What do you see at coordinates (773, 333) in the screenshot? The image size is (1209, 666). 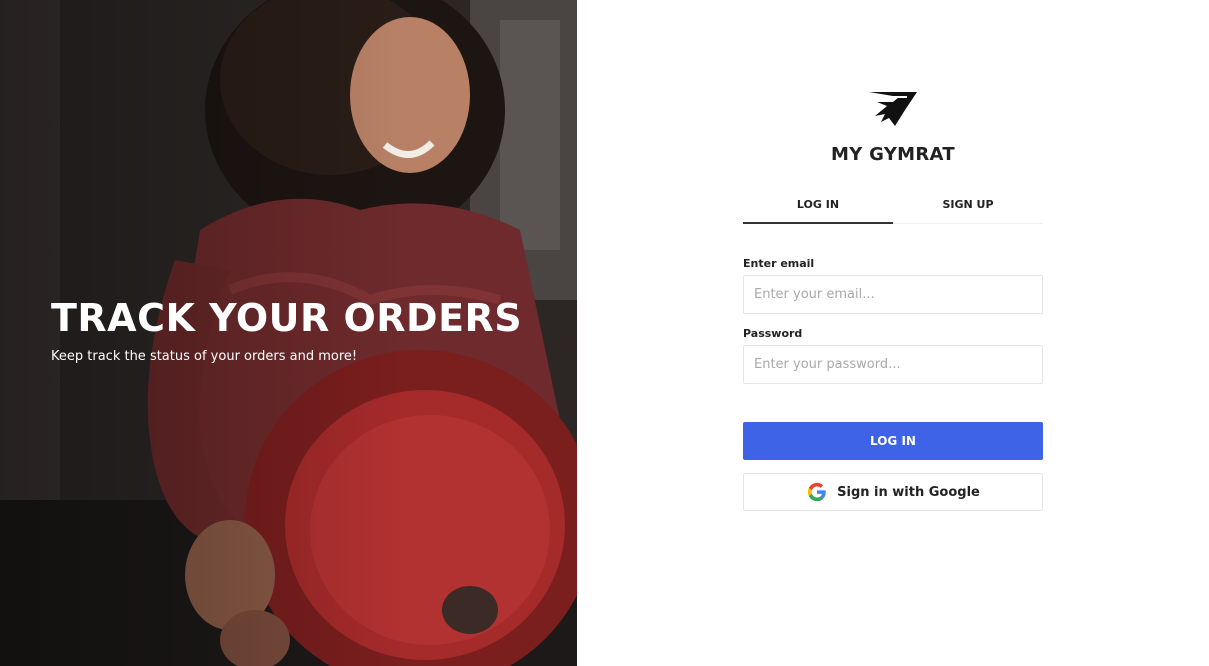 I see `password-label: Password` at bounding box center [773, 333].